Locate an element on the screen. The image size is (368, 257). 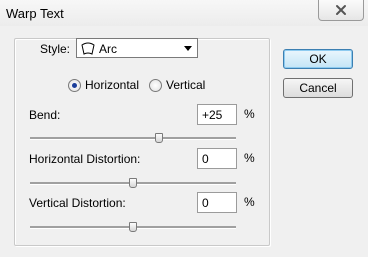
bend-slider-track is located at coordinates (133, 138).